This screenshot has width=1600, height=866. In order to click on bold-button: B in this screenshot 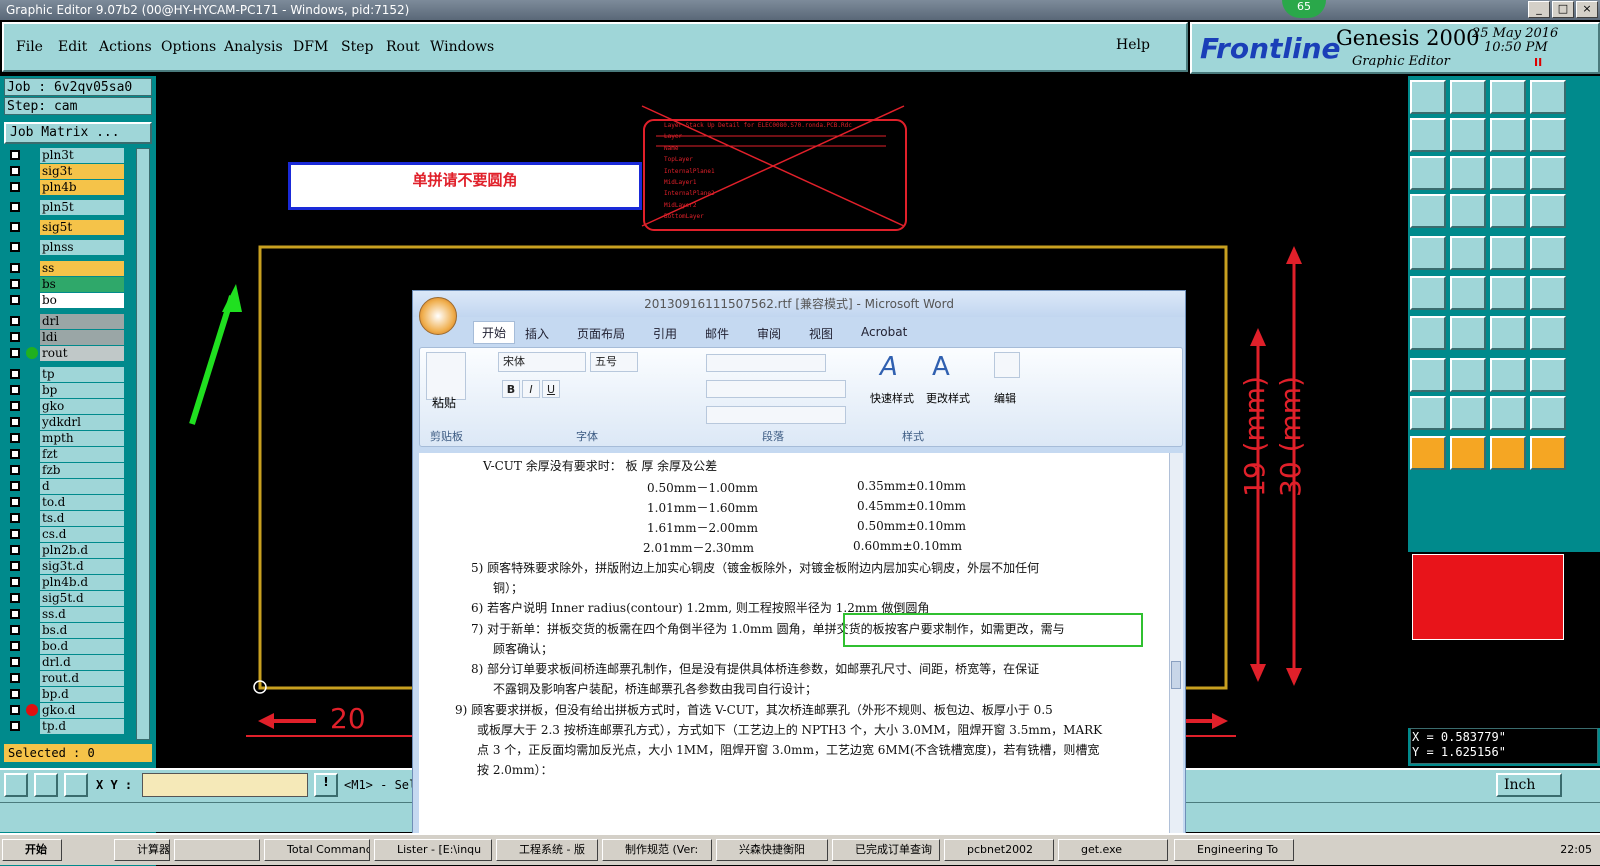, I will do `click(511, 389)`.